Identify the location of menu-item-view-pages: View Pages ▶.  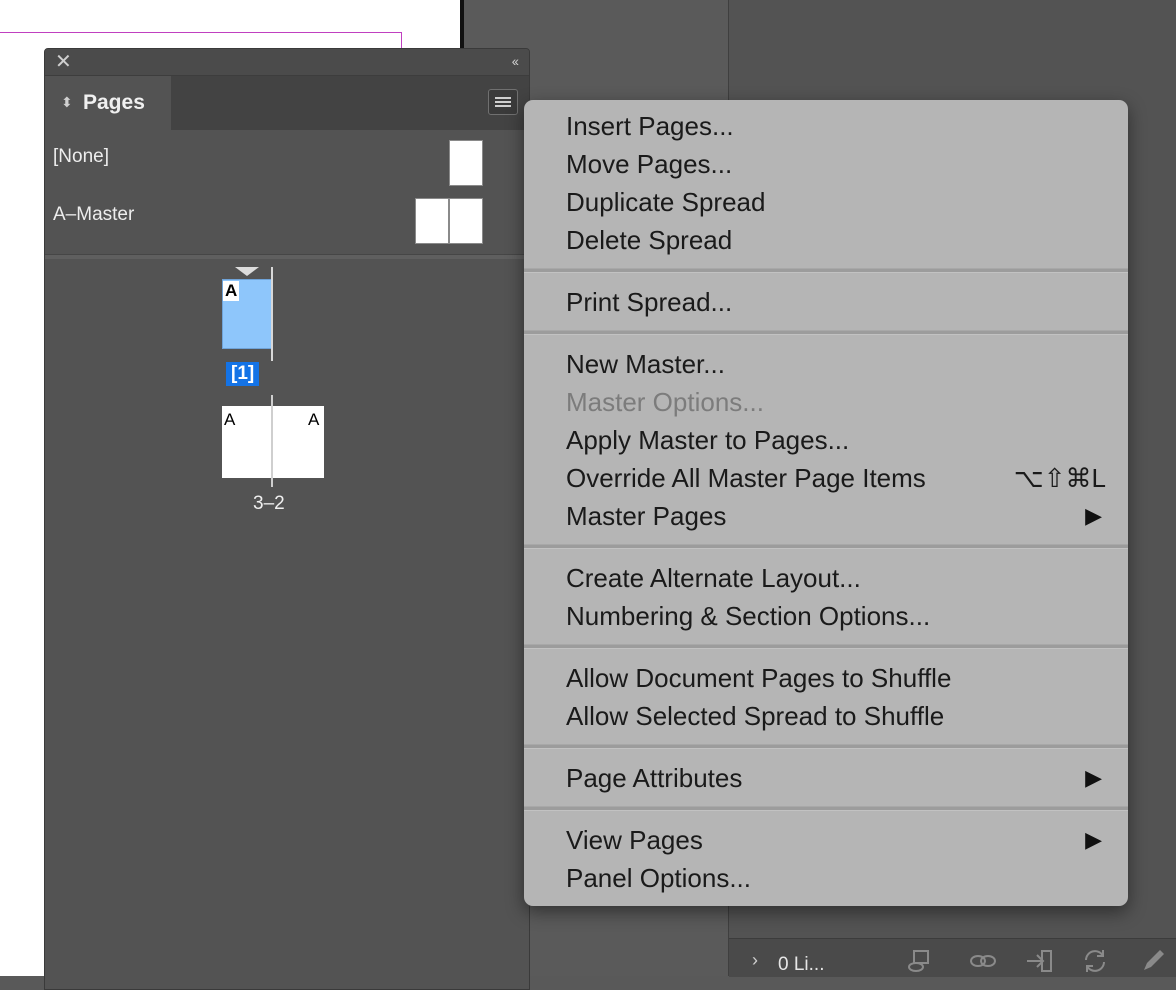
(836, 840).